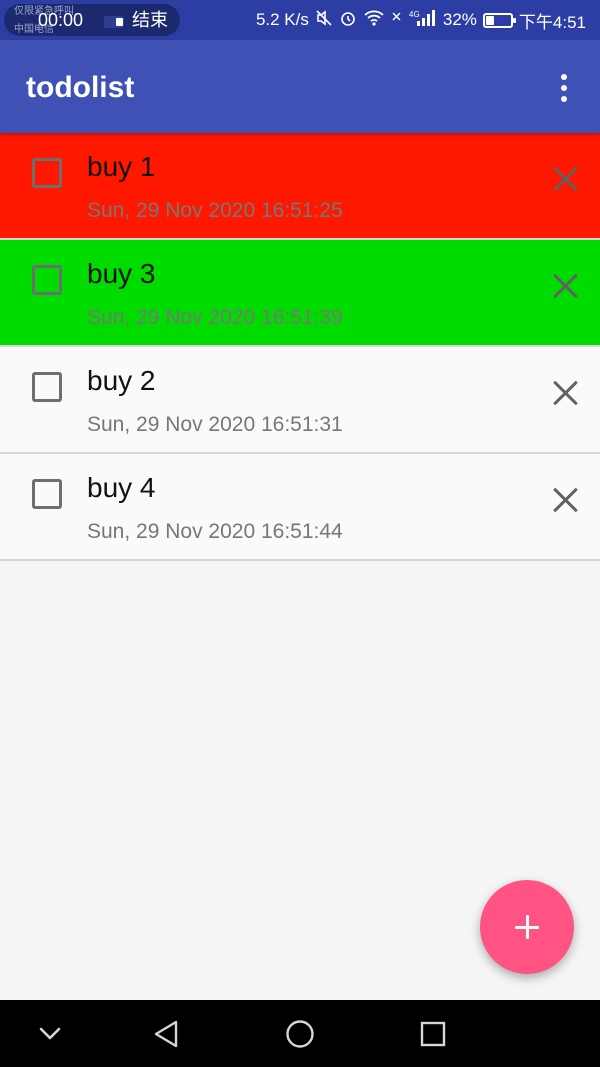 This screenshot has height=1067, width=600. Describe the element at coordinates (121, 380) in the screenshot. I see `todo-title: buy 2` at that location.